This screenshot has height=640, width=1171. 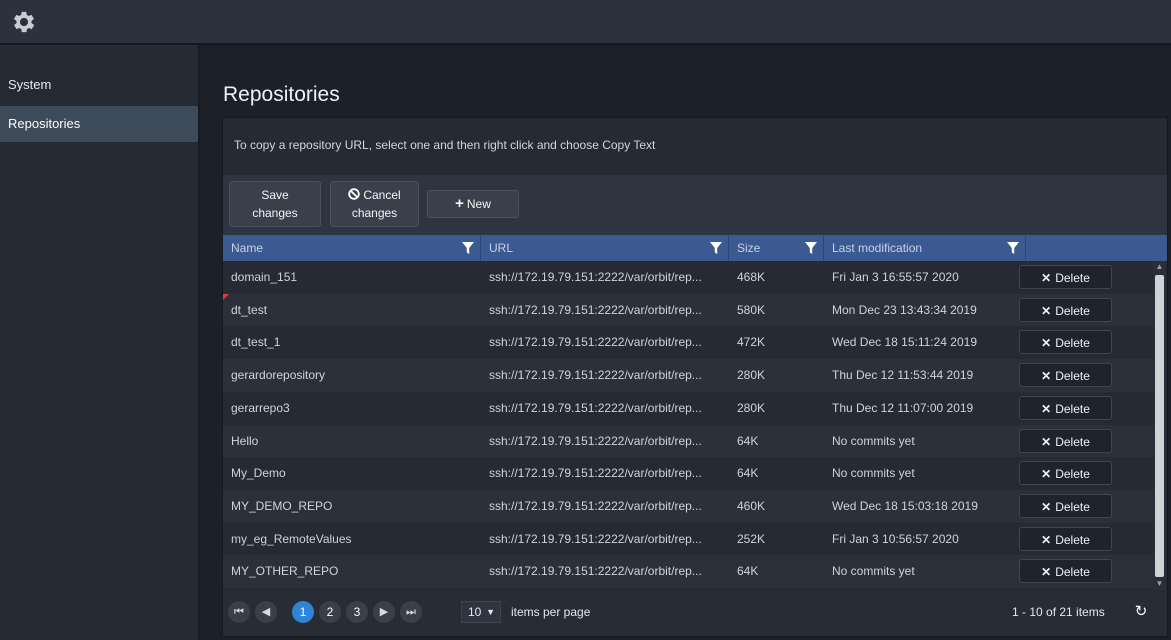 What do you see at coordinates (1141, 612) in the screenshot?
I see `refresh-icon: ↻` at bounding box center [1141, 612].